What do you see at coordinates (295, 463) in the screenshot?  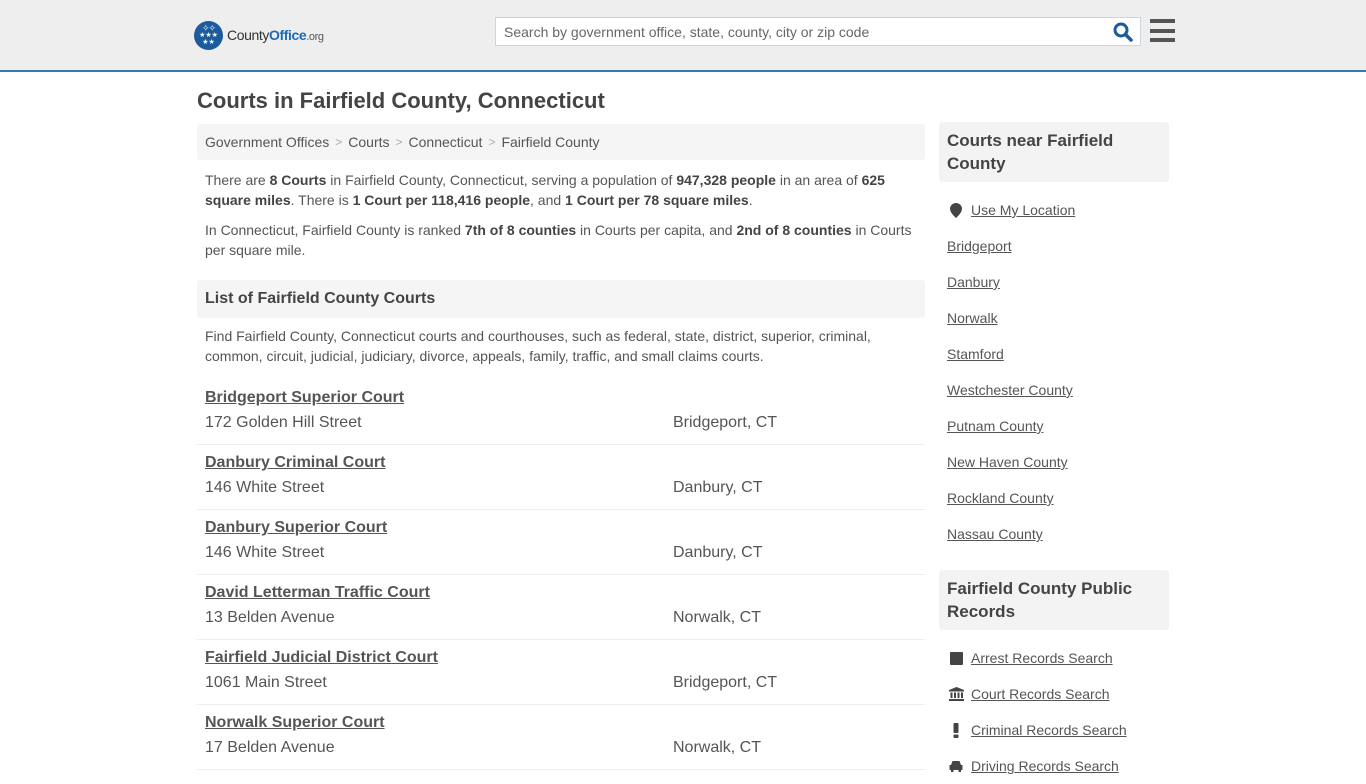 I see `court-name-link: Danbury Criminal Court` at bounding box center [295, 463].